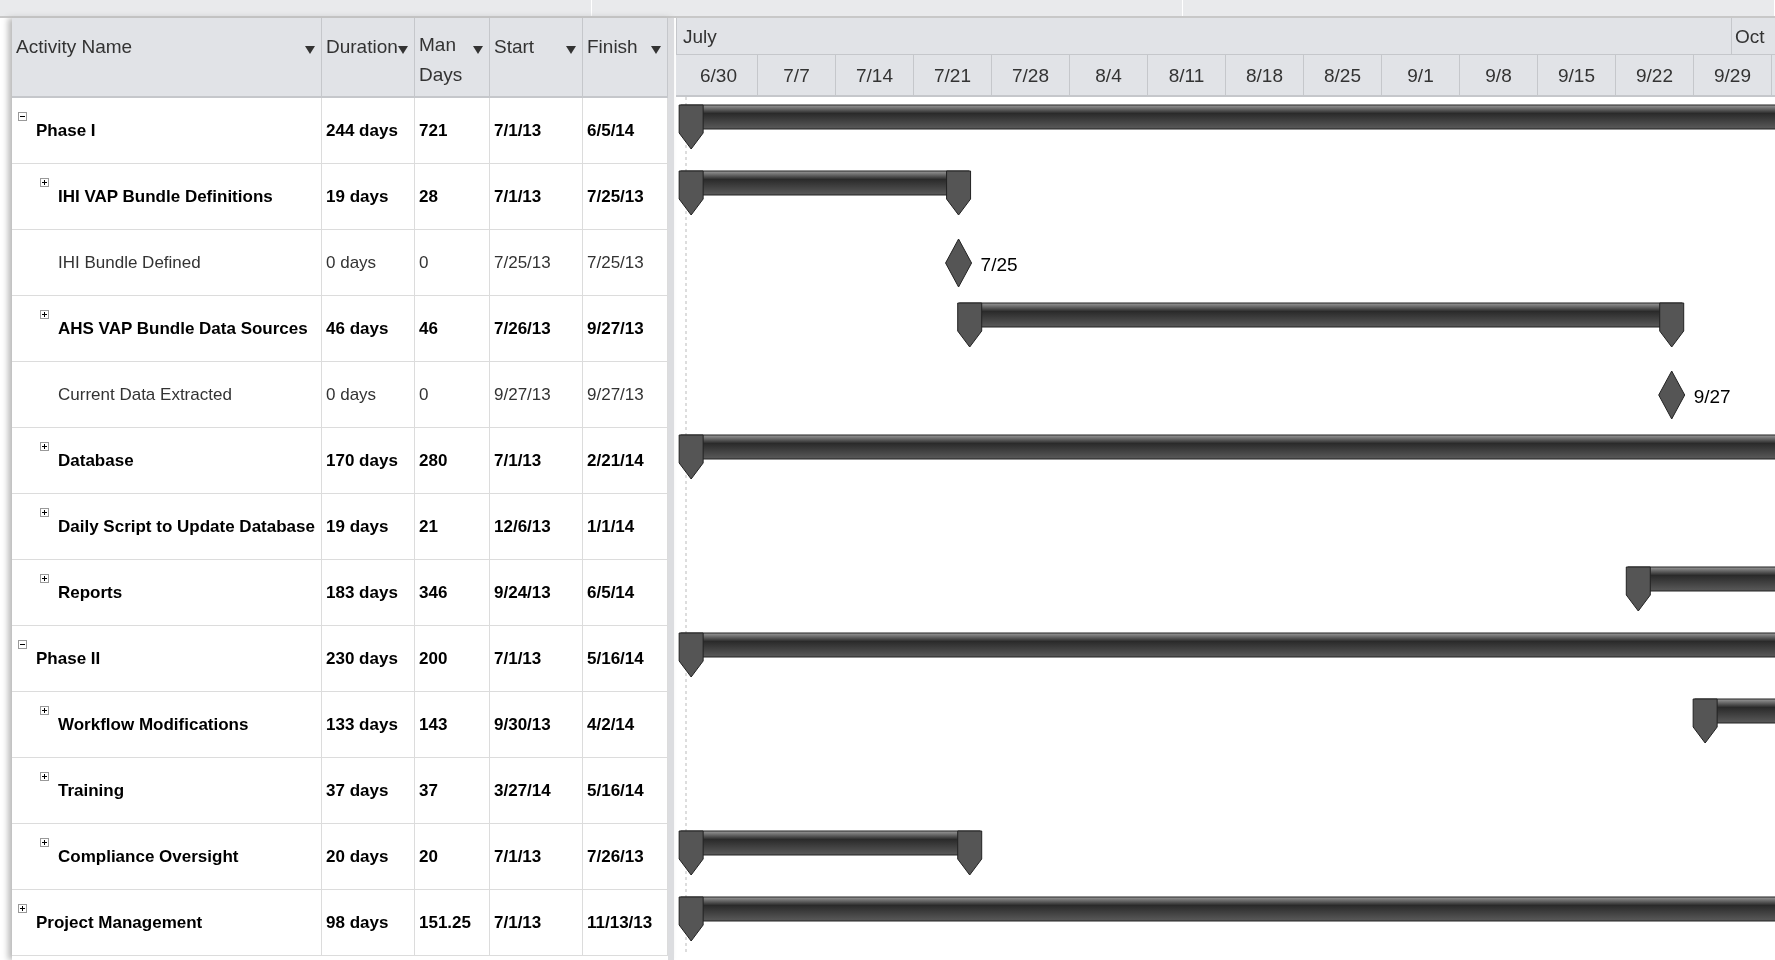 The height and width of the screenshot is (960, 1775). Describe the element at coordinates (1031, 75) in the screenshot. I see `week-label: 7/28` at that location.